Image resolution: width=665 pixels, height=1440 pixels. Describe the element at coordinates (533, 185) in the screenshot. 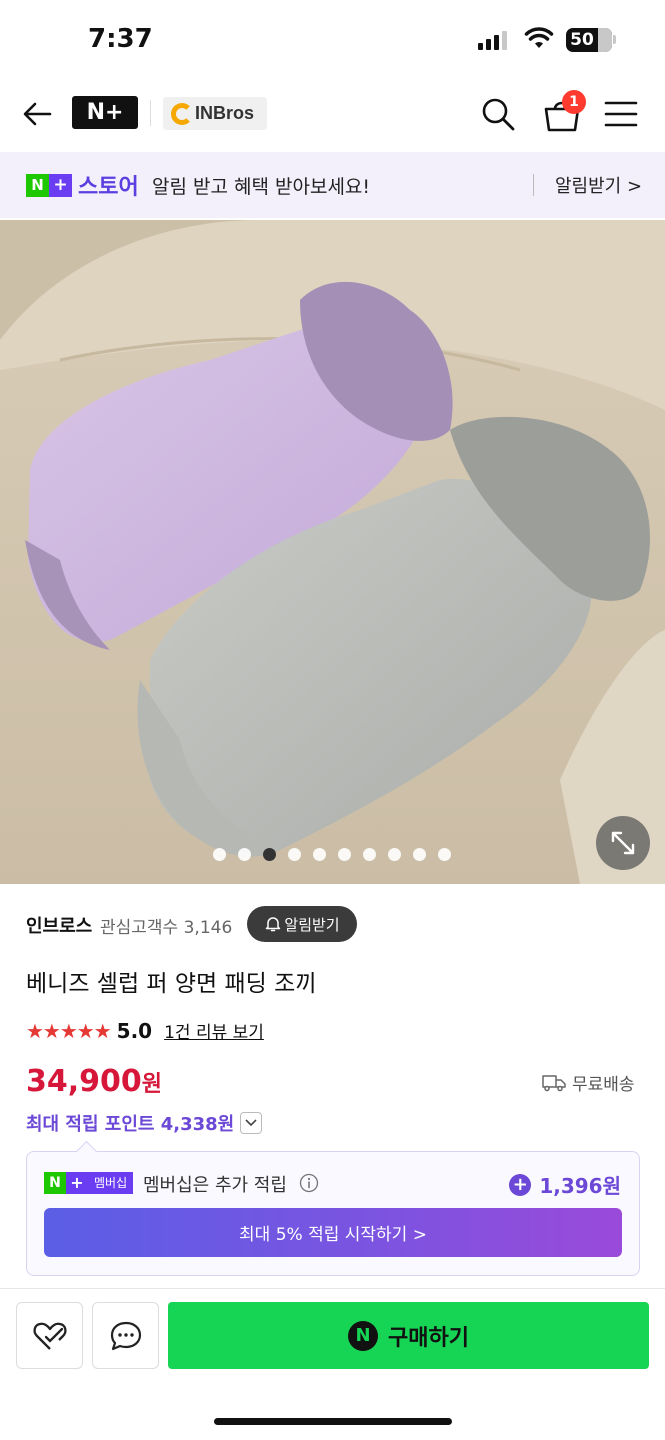

I see `banner-divider` at that location.